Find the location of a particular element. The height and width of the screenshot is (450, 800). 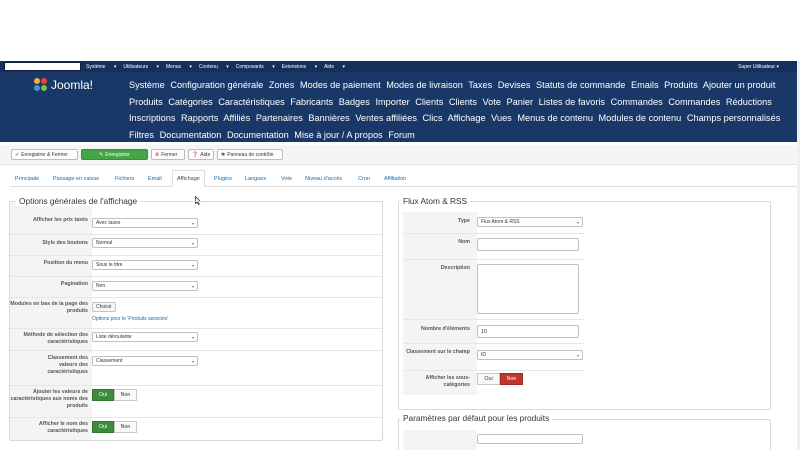

tab-affichage: Affichage is located at coordinates (188, 178).